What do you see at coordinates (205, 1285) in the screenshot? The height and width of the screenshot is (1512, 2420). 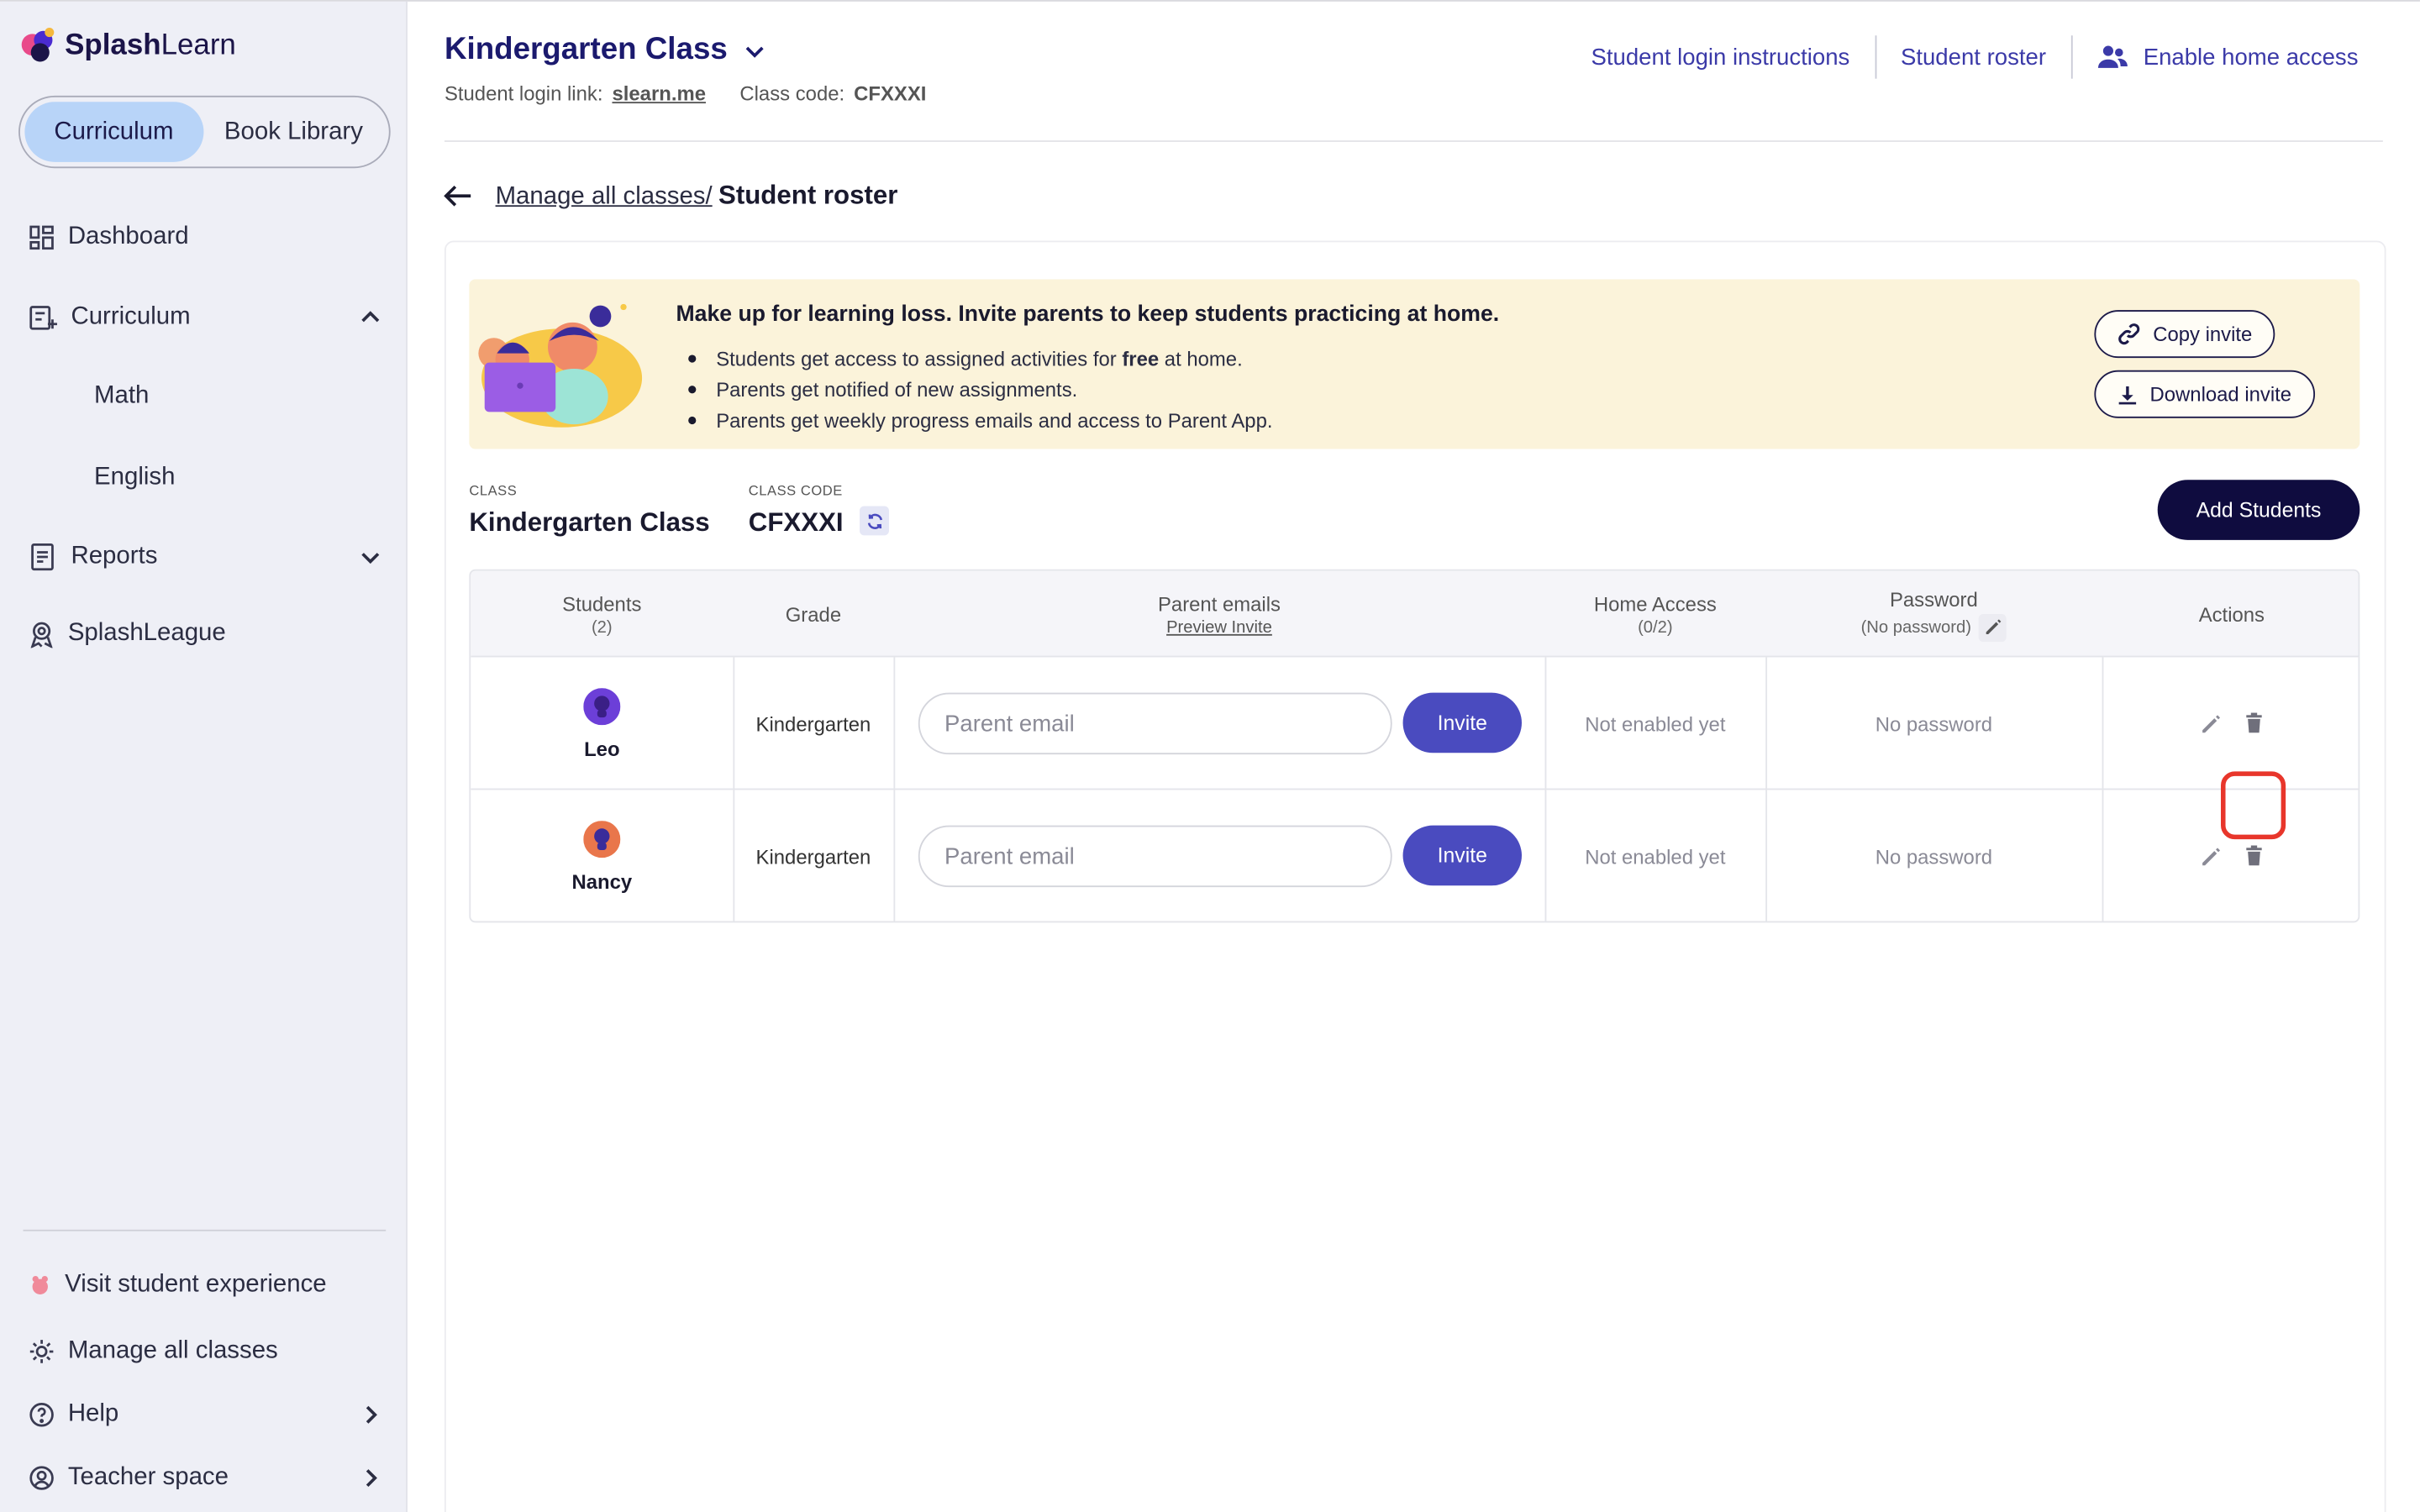 I see `sidebar-item-visit-student-experience: Visit student experience` at bounding box center [205, 1285].